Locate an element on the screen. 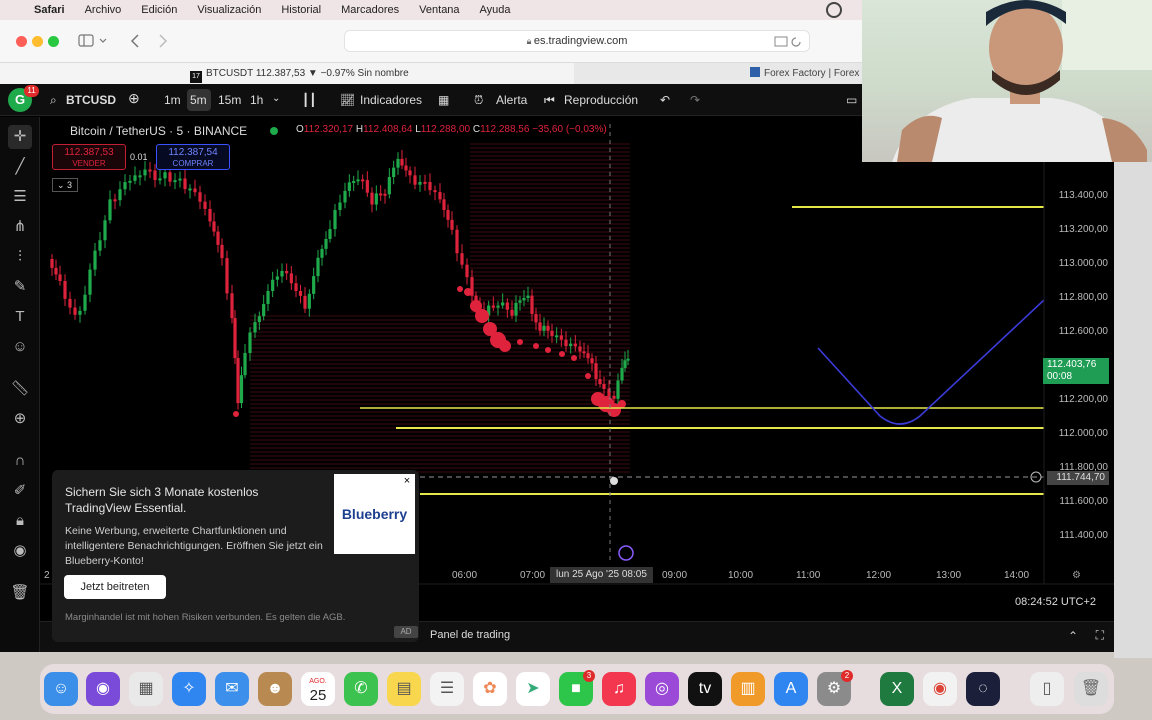 The height and width of the screenshot is (720, 1152). symbol-search-button: BTCUSD is located at coordinates (91, 100).